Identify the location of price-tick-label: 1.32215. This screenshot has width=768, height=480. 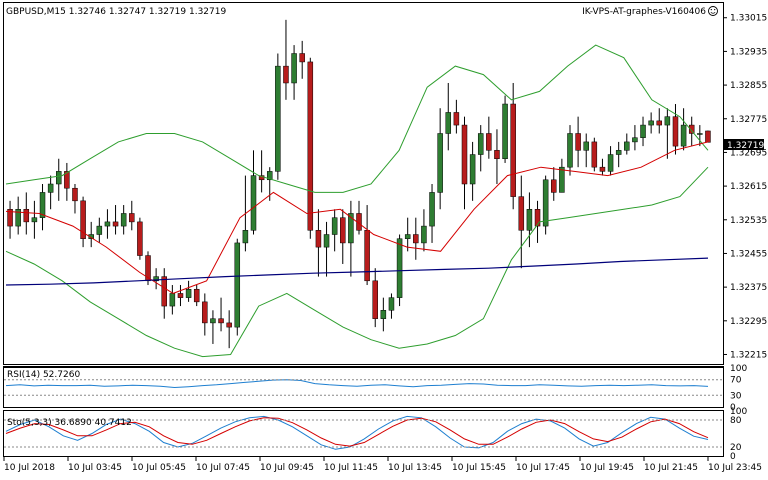
(748, 355).